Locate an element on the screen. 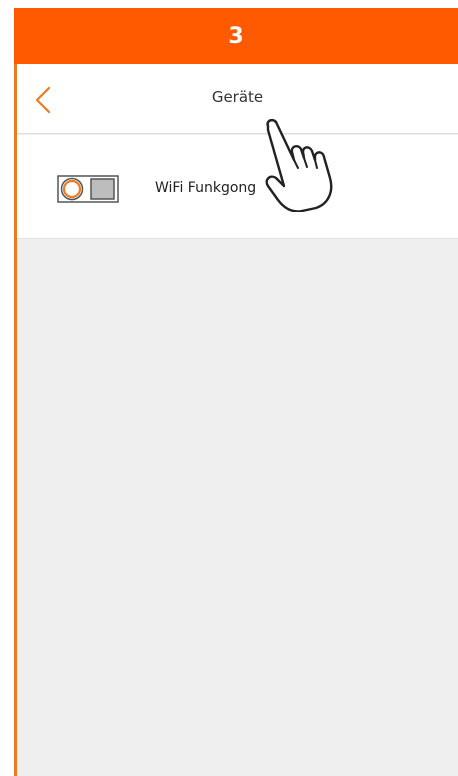 The height and width of the screenshot is (776, 458). step-banner: 3 is located at coordinates (236, 36).